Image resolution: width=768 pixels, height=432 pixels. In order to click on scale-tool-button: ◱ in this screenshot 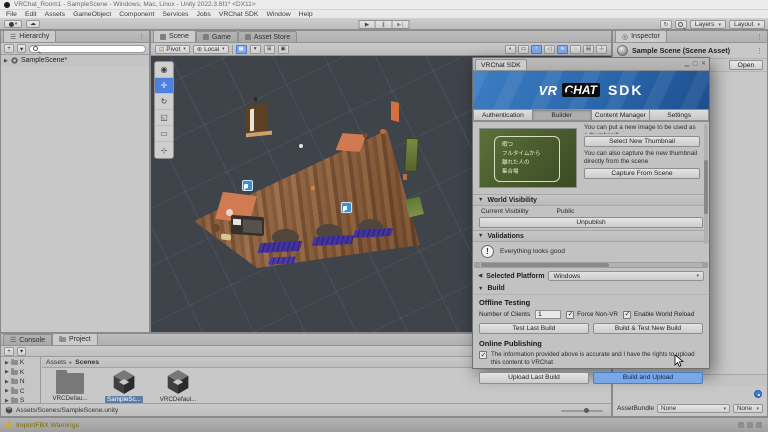, I will do `click(164, 118)`.